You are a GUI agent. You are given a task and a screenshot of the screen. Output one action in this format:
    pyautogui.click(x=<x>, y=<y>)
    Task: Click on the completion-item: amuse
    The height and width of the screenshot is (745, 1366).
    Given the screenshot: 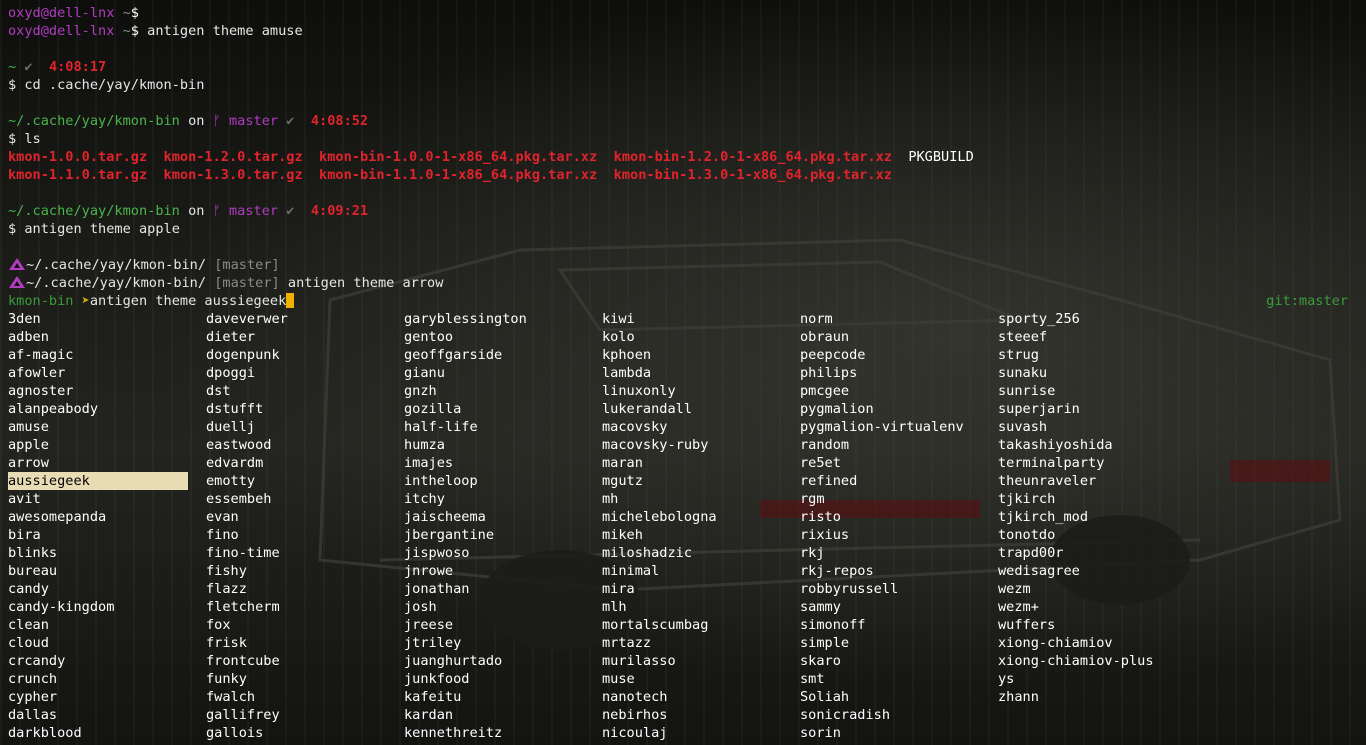 What is the action you would take?
    pyautogui.click(x=107, y=427)
    